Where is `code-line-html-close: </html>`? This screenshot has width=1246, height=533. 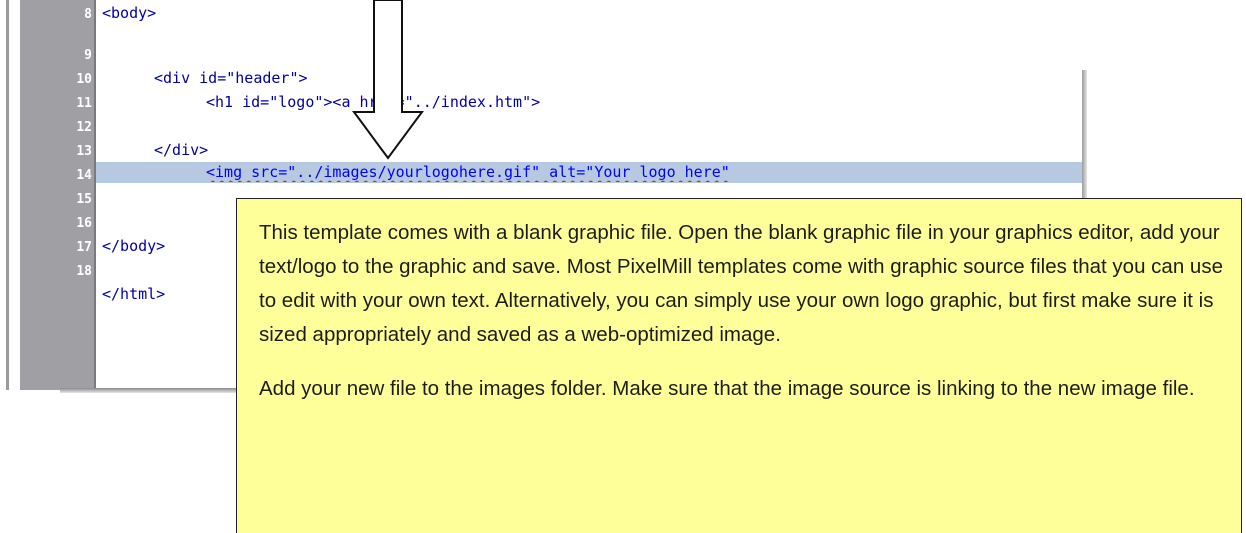
code-line-html-close: </html> is located at coordinates (133, 294).